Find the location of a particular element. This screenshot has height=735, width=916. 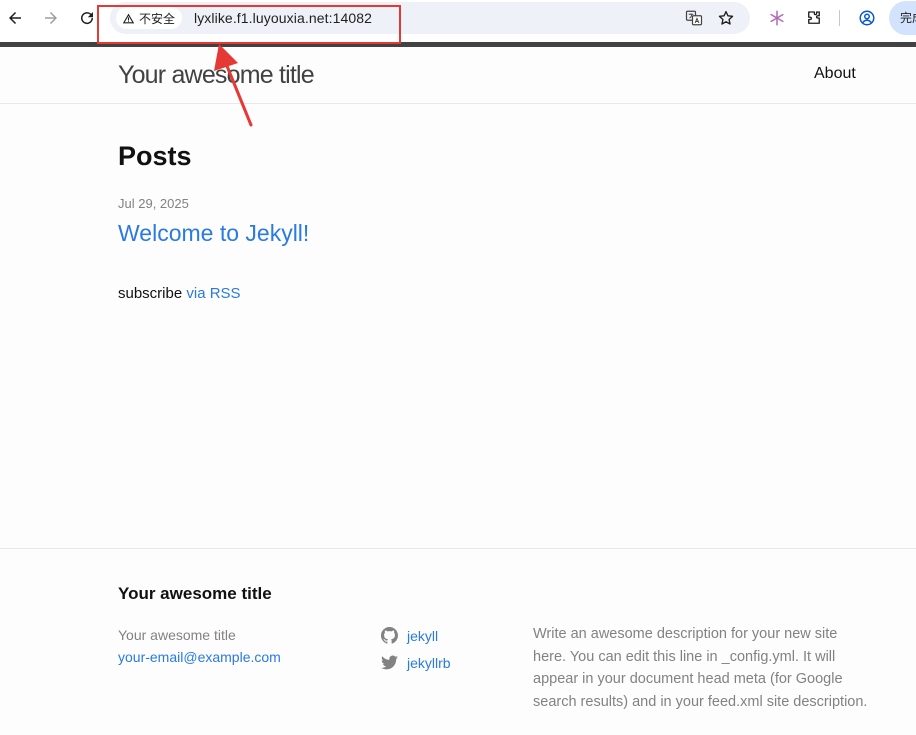

social-twitter: jekyllrb is located at coordinates (416, 662).